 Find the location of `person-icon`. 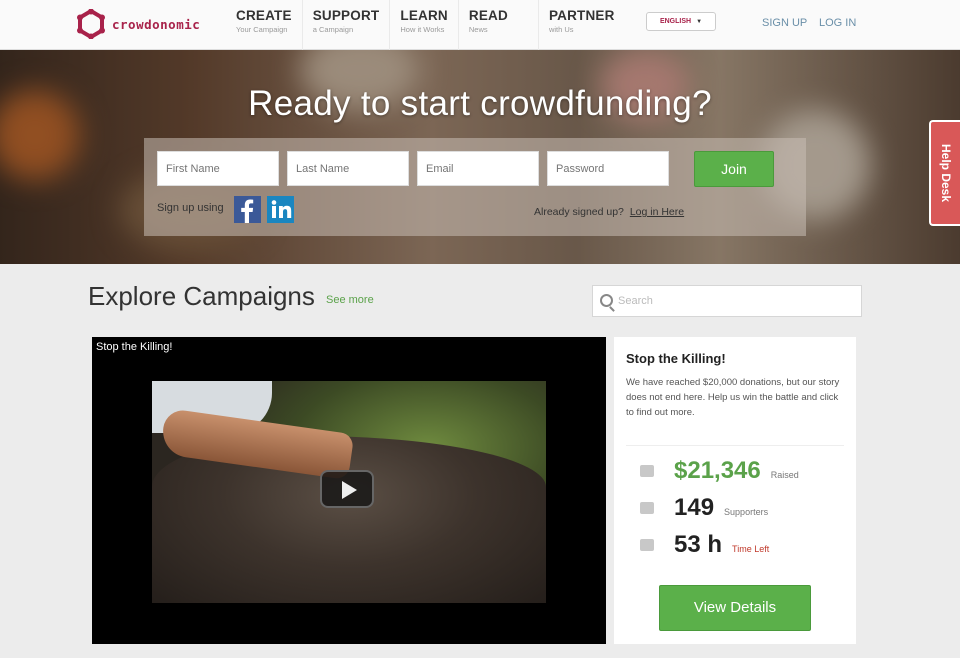

person-icon is located at coordinates (647, 508).